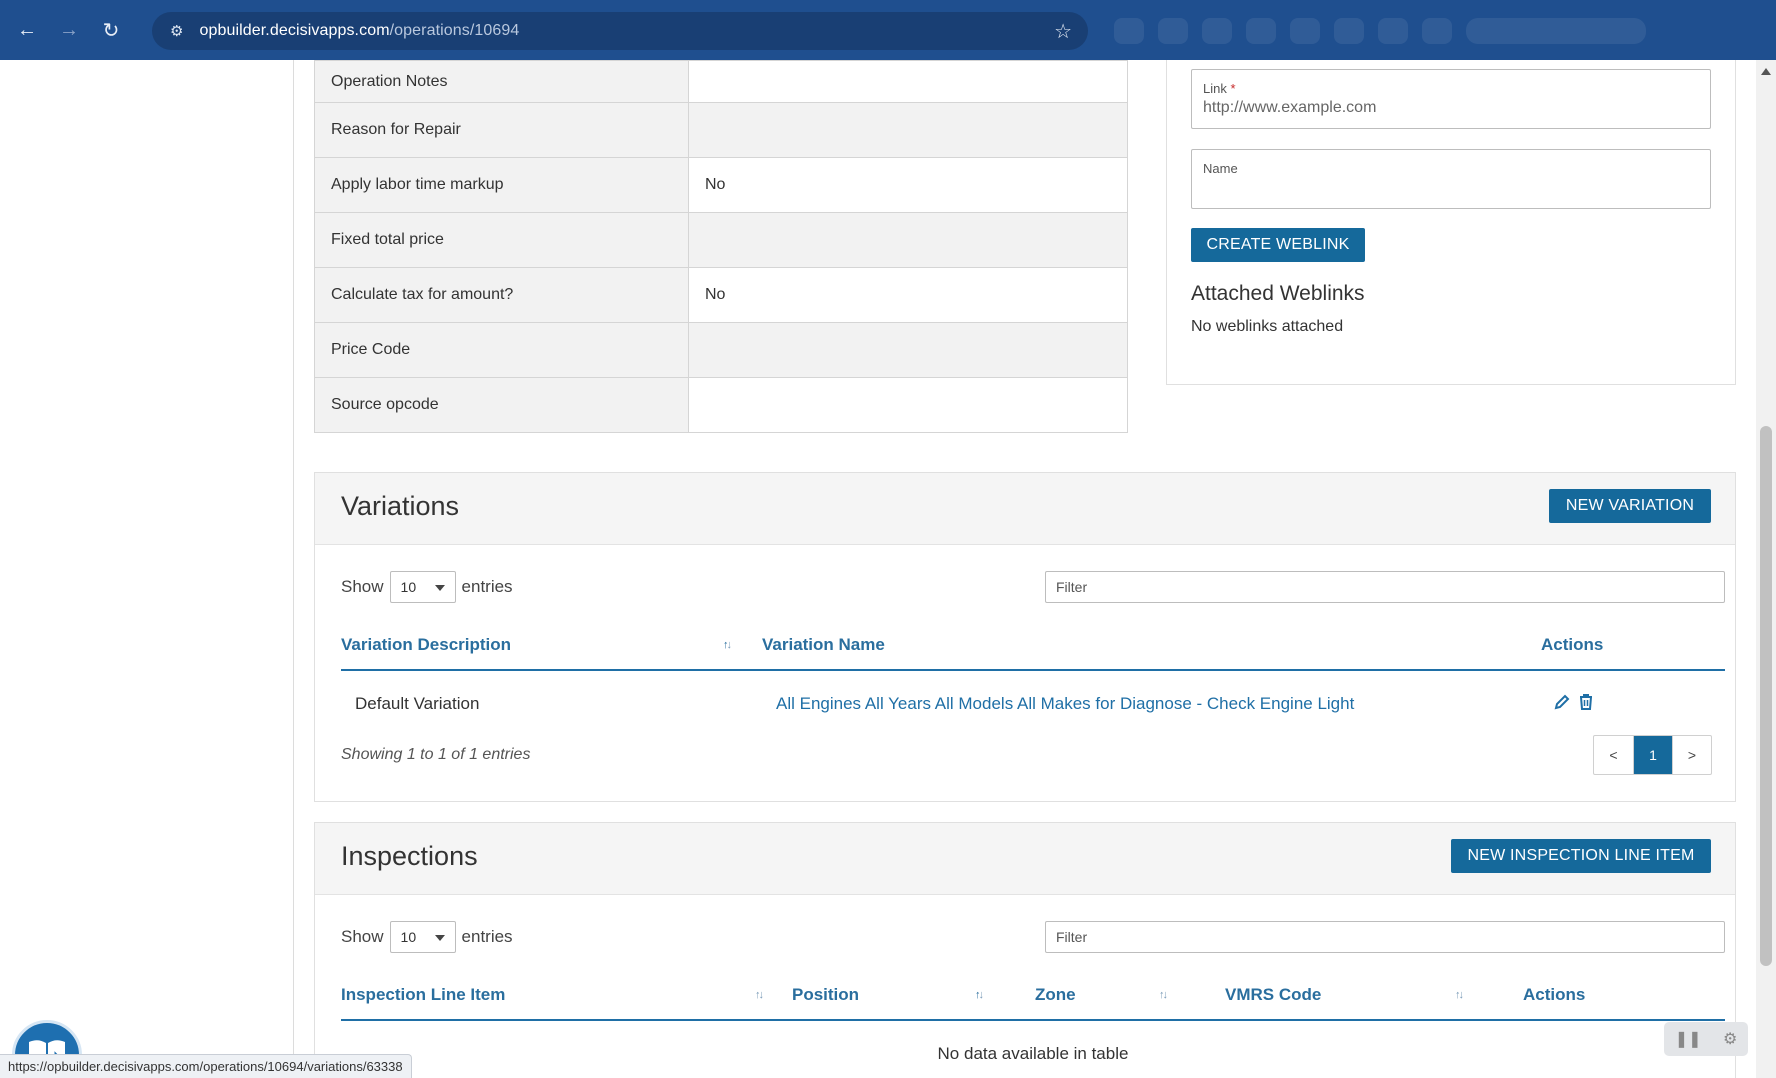 This screenshot has width=1776, height=1078. What do you see at coordinates (1556, 31) in the screenshot?
I see `profile-chip` at bounding box center [1556, 31].